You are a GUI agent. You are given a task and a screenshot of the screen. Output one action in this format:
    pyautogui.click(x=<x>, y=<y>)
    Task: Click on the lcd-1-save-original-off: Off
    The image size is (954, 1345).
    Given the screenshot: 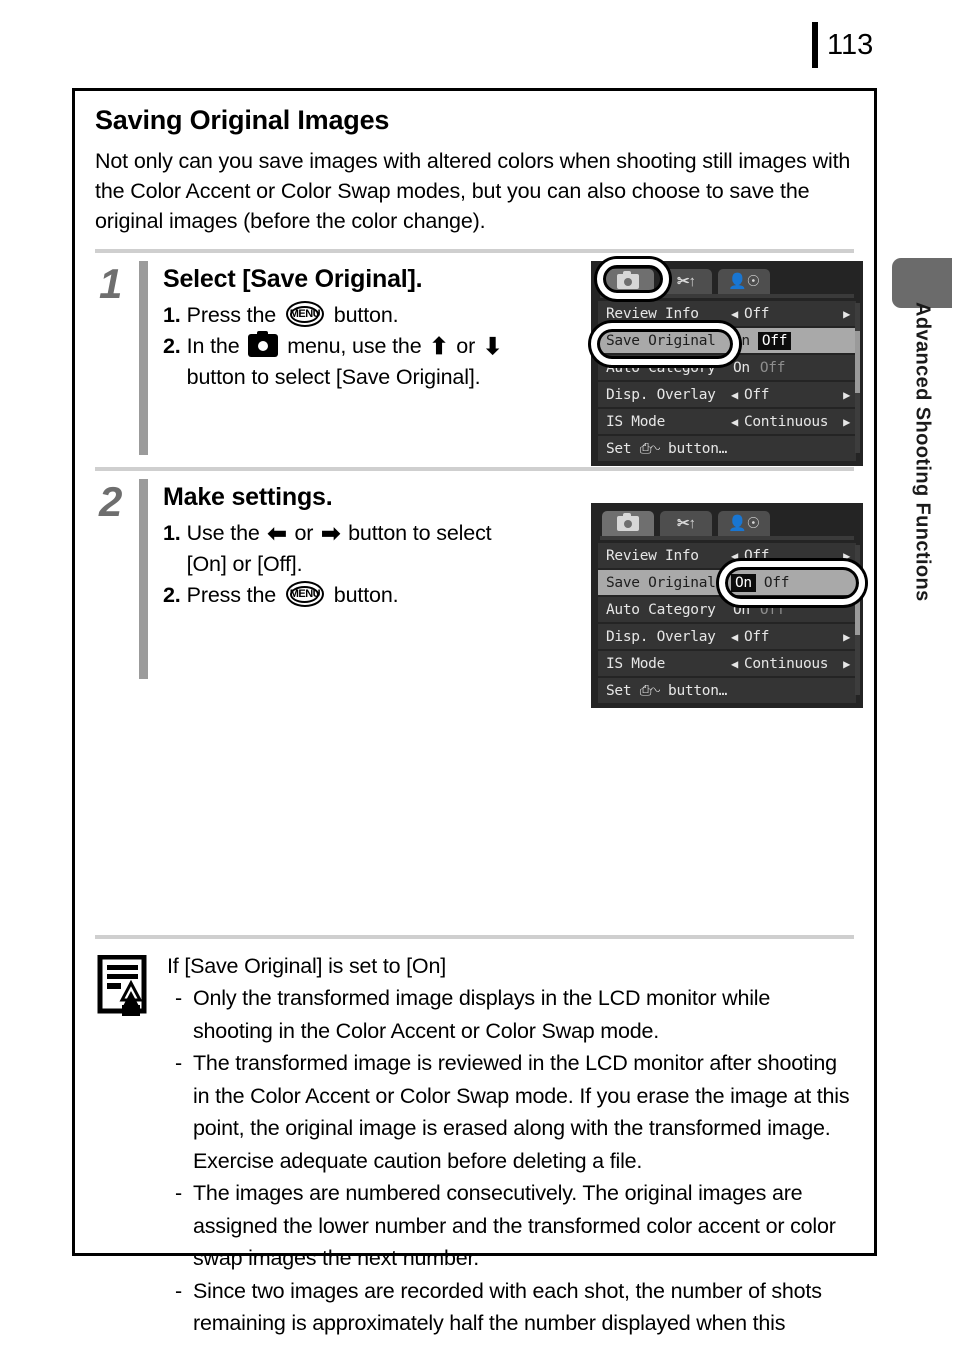 What is the action you would take?
    pyautogui.click(x=774, y=340)
    